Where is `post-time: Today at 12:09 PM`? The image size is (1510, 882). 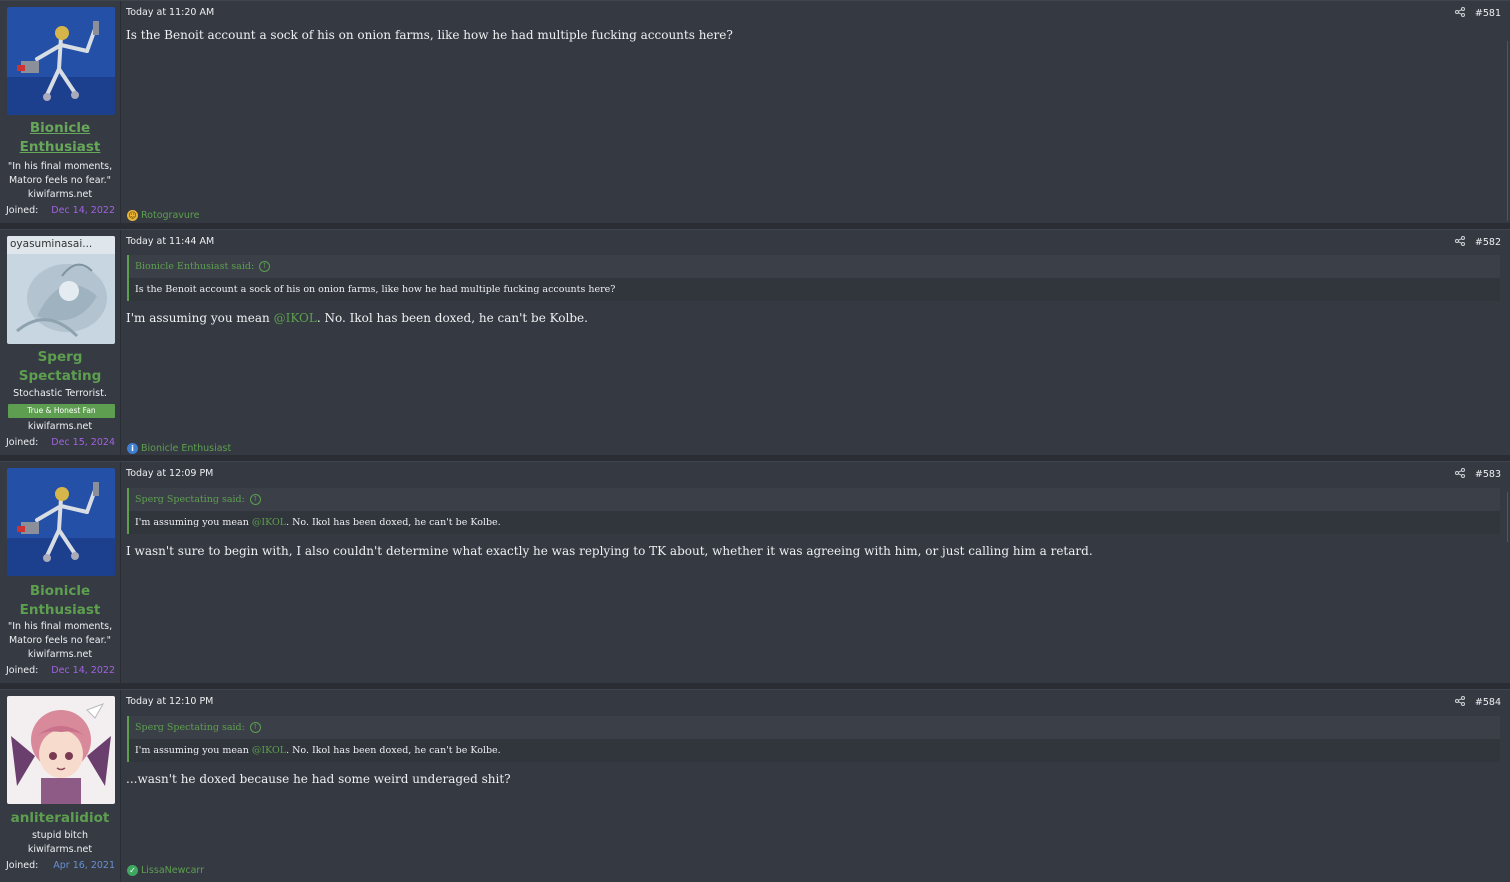
post-time: Today at 12:09 PM is located at coordinates (169, 473).